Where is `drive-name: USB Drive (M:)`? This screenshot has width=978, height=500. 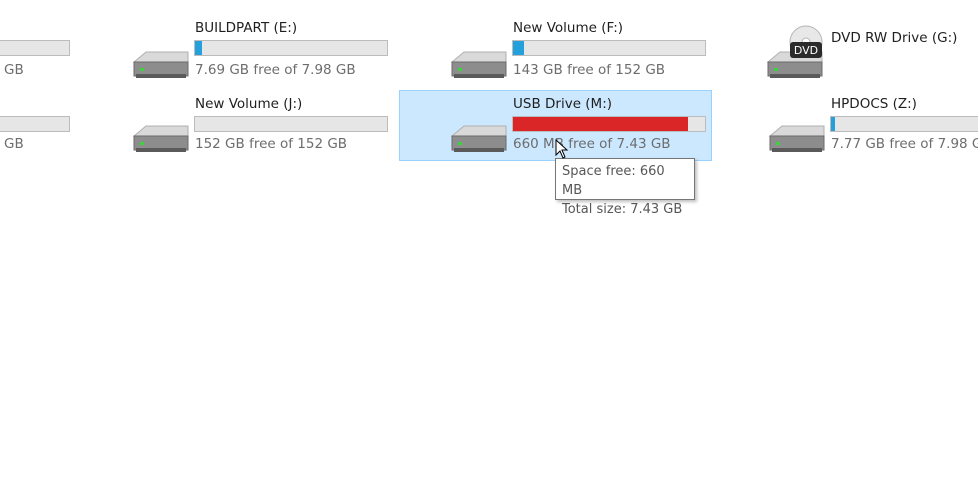 drive-name: USB Drive (M:) is located at coordinates (563, 104).